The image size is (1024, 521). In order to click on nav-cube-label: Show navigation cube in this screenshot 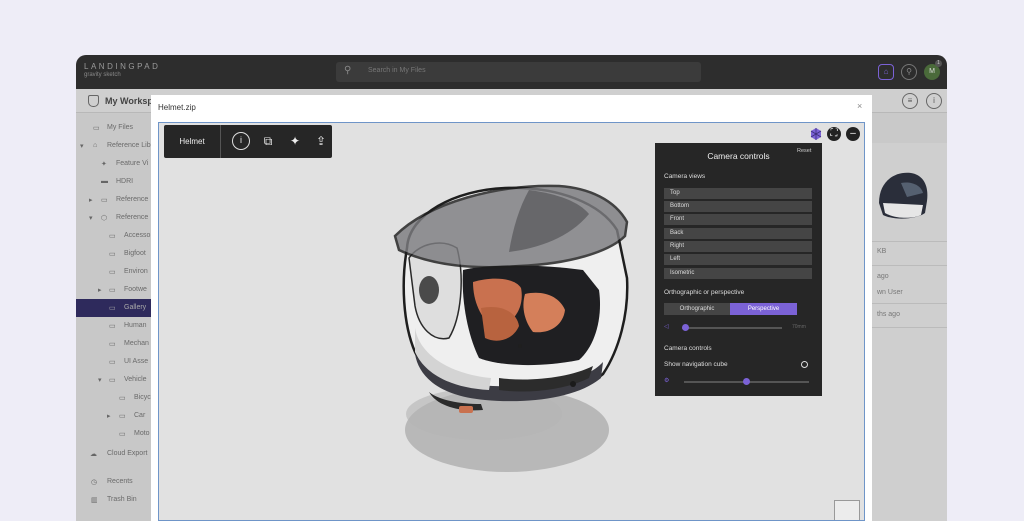, I will do `click(696, 364)`.